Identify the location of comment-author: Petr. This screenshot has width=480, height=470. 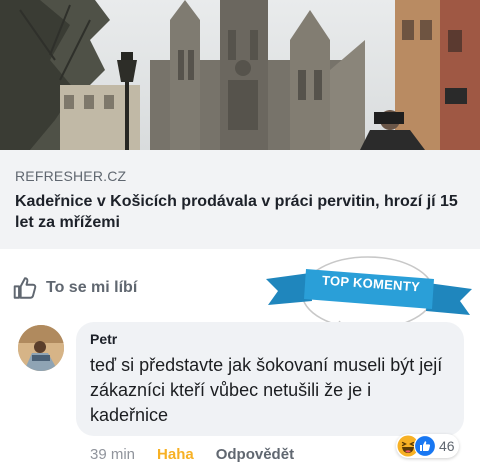
(270, 339).